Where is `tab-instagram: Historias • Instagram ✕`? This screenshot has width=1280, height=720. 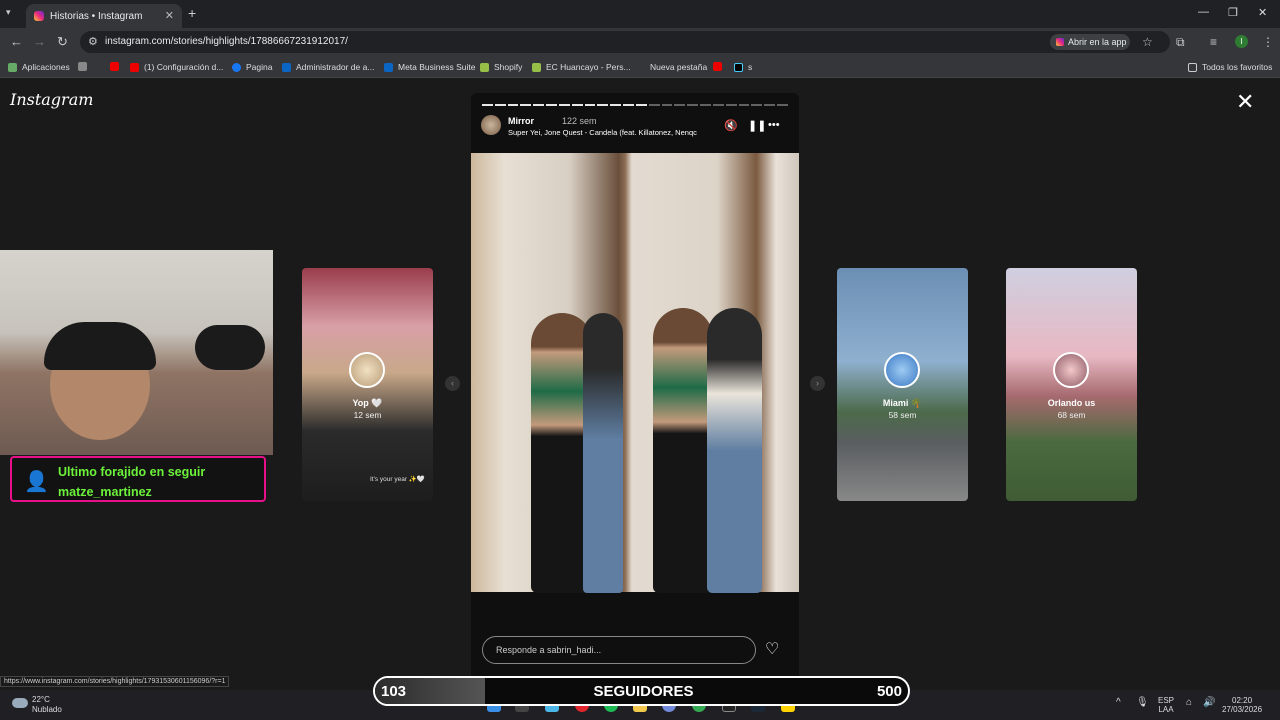 tab-instagram: Historias • Instagram ✕ is located at coordinates (104, 16).